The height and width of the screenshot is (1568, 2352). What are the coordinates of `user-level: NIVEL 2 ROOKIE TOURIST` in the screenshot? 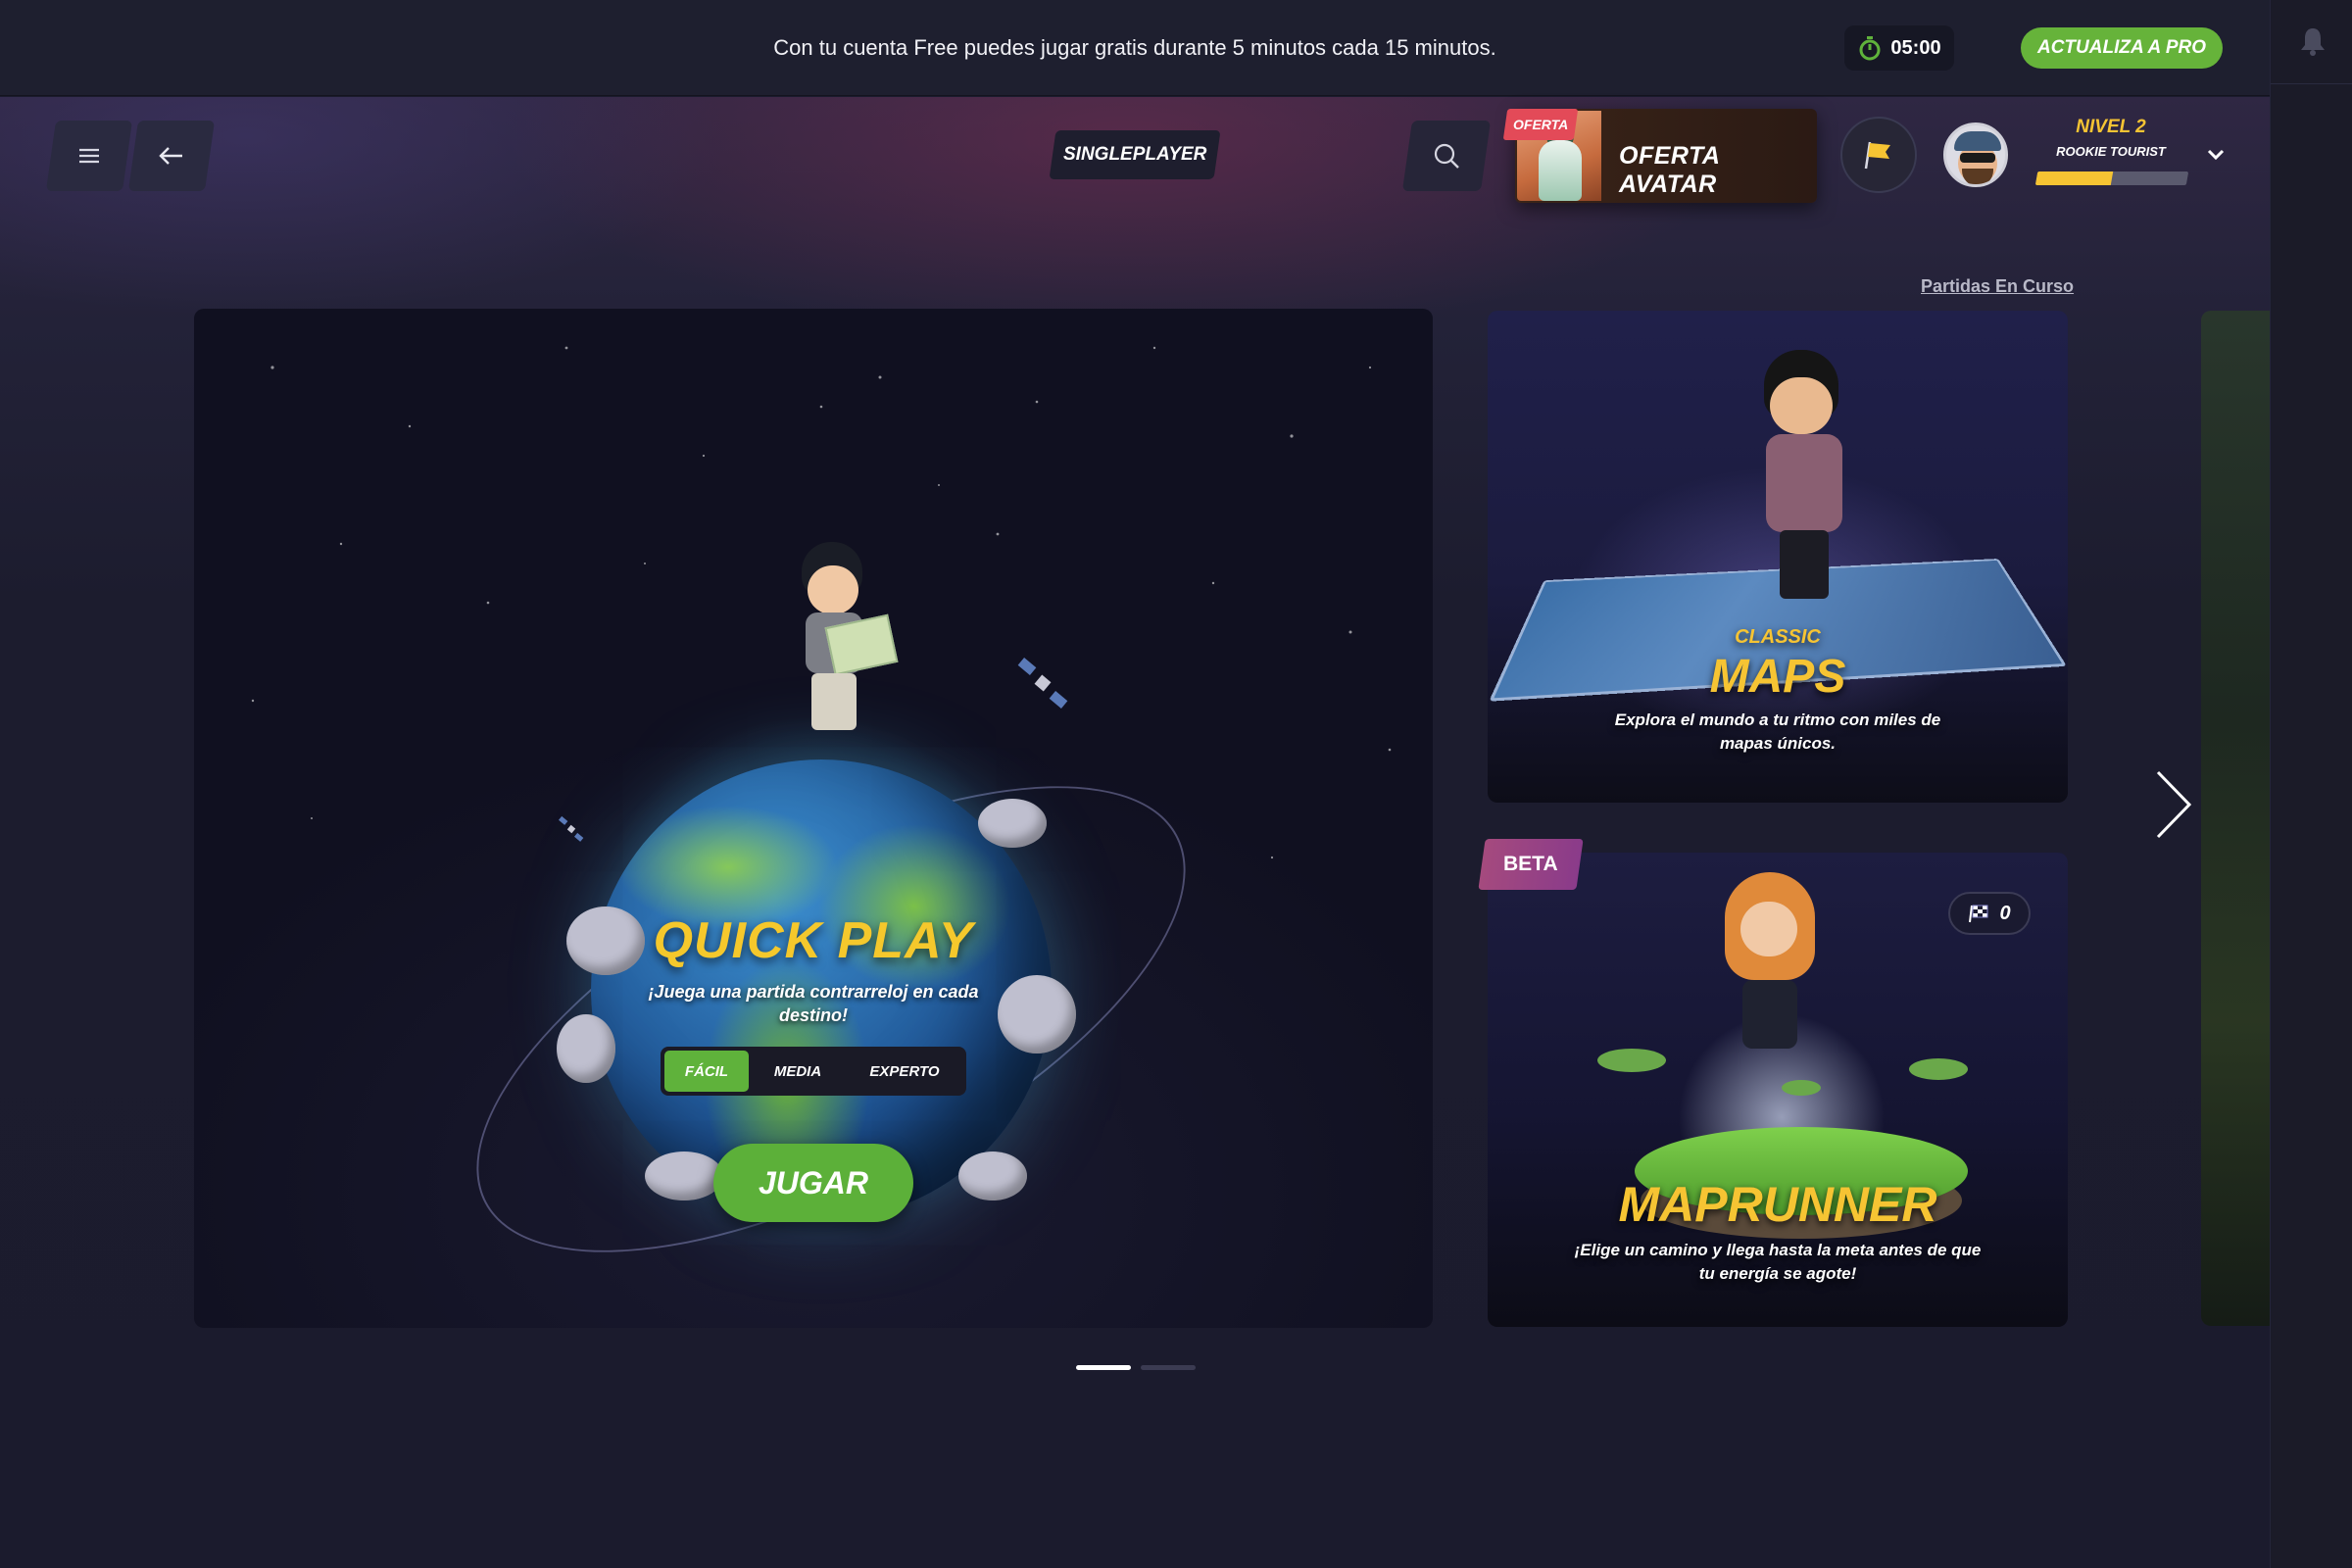 It's located at (2111, 151).